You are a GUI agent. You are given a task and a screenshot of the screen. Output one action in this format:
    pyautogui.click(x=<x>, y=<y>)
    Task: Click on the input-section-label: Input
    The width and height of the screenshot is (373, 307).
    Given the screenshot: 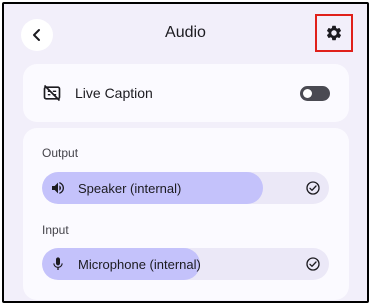 What is the action you would take?
    pyautogui.click(x=55, y=230)
    